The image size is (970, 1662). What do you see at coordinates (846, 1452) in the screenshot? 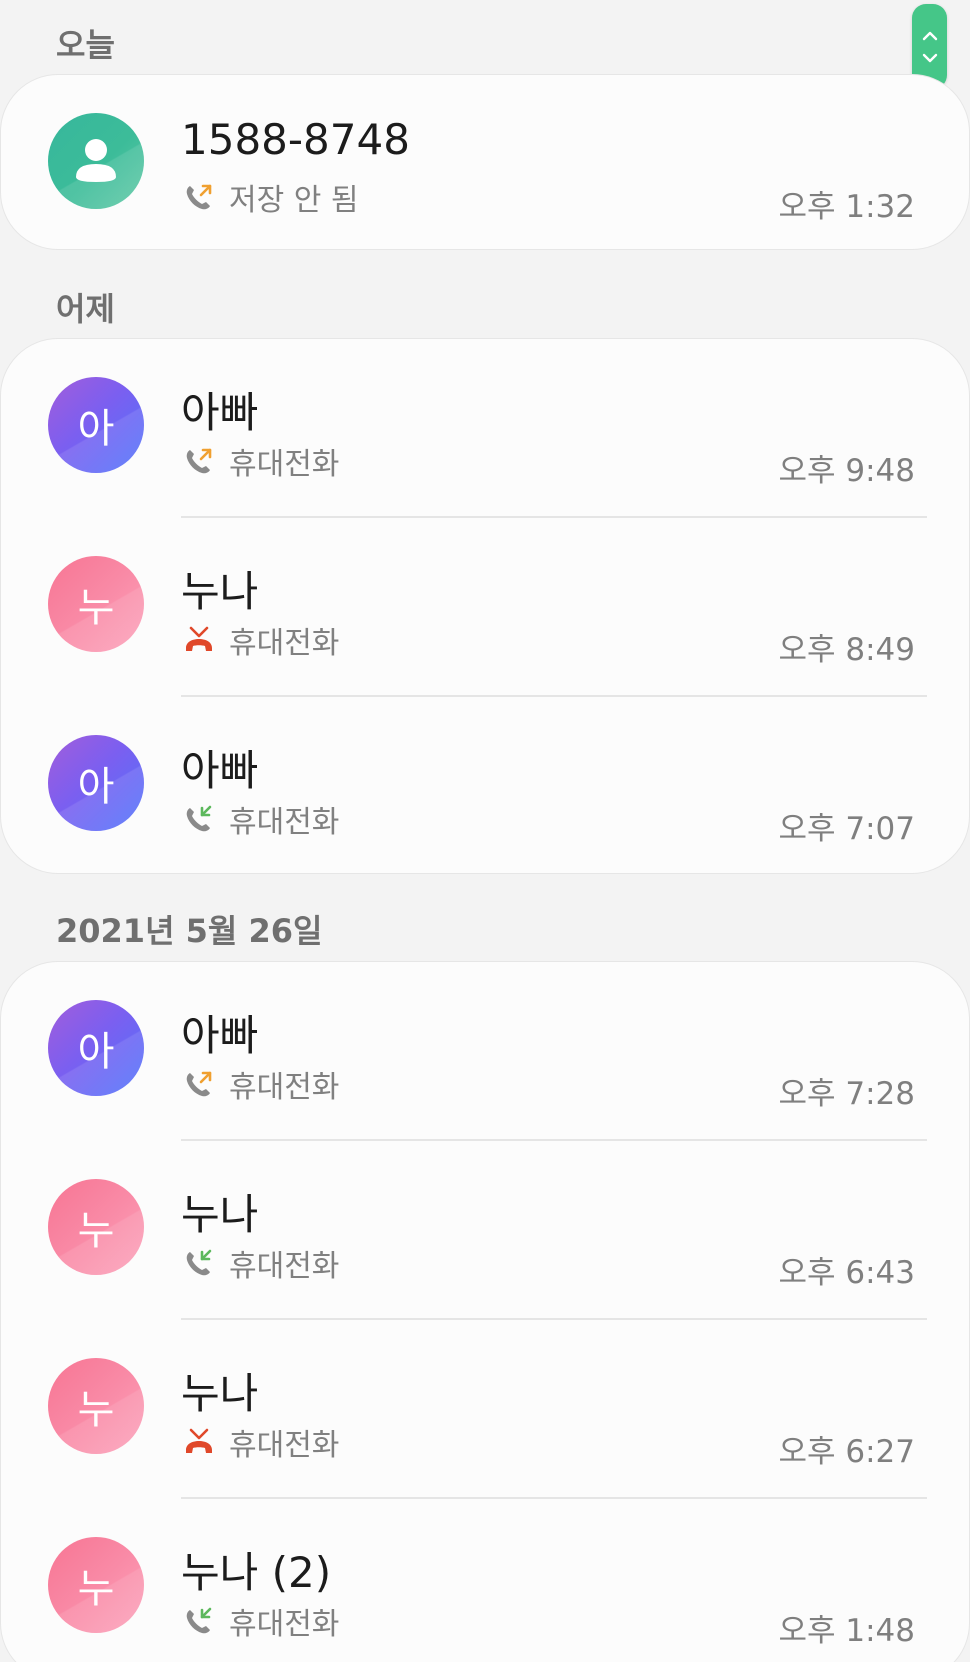
I see `call-time: 오후 6:27` at bounding box center [846, 1452].